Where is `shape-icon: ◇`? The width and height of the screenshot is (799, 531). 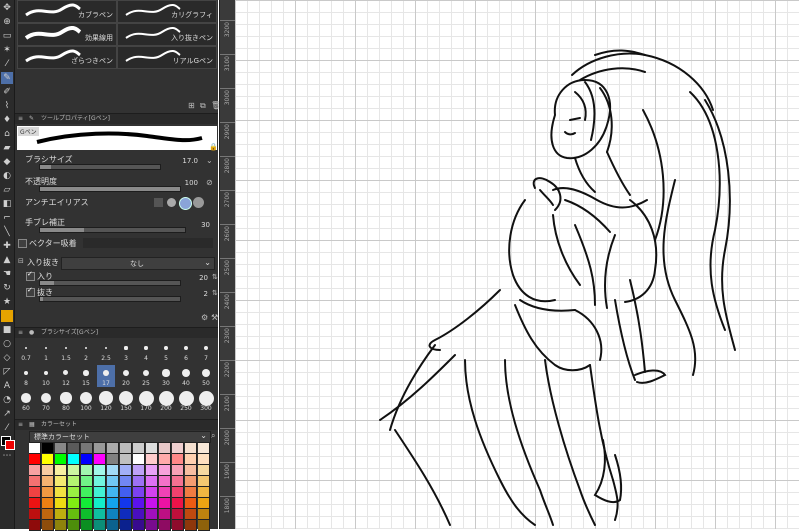
shape-icon: ◇ is located at coordinates (7, 358).